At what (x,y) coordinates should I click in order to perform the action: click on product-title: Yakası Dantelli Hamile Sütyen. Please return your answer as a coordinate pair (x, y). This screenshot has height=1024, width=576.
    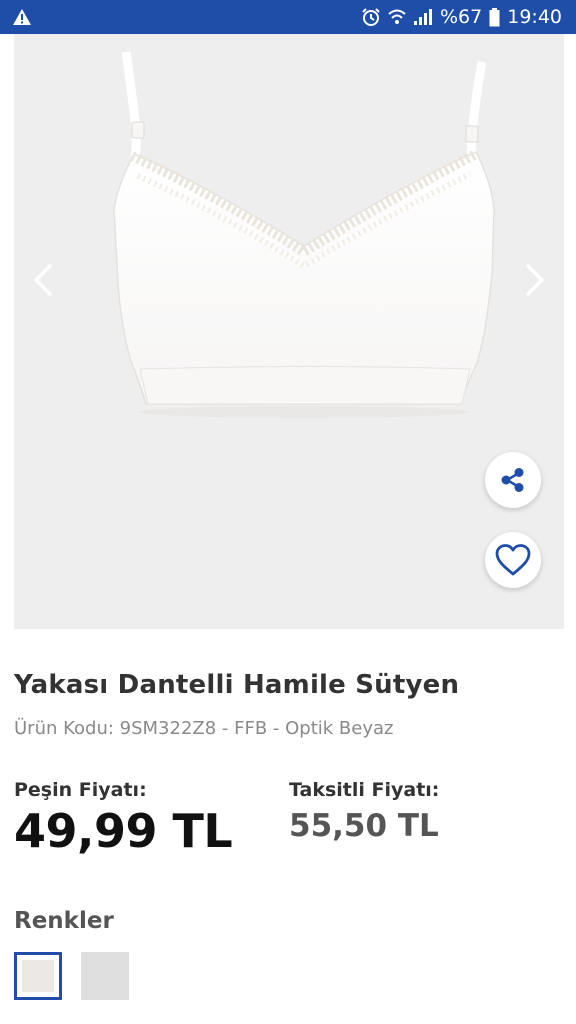
    Looking at the image, I should click on (237, 685).